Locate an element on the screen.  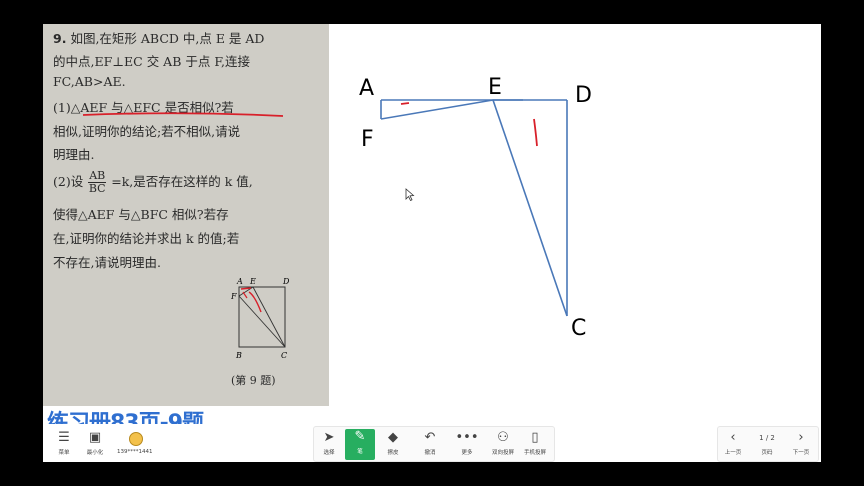
vertex-label-D: D is located at coordinates (583, 95).